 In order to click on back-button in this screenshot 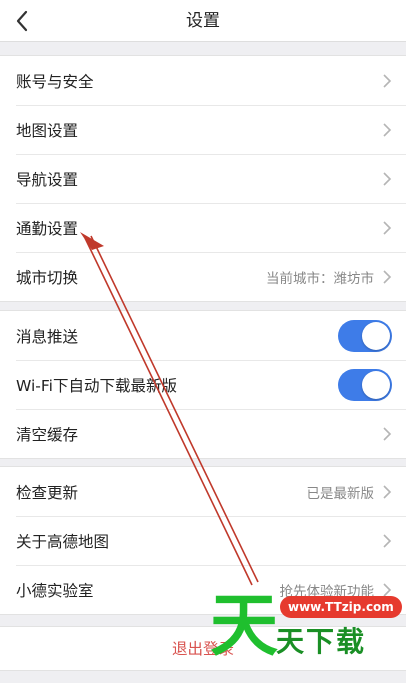, I will do `click(22, 21)`.